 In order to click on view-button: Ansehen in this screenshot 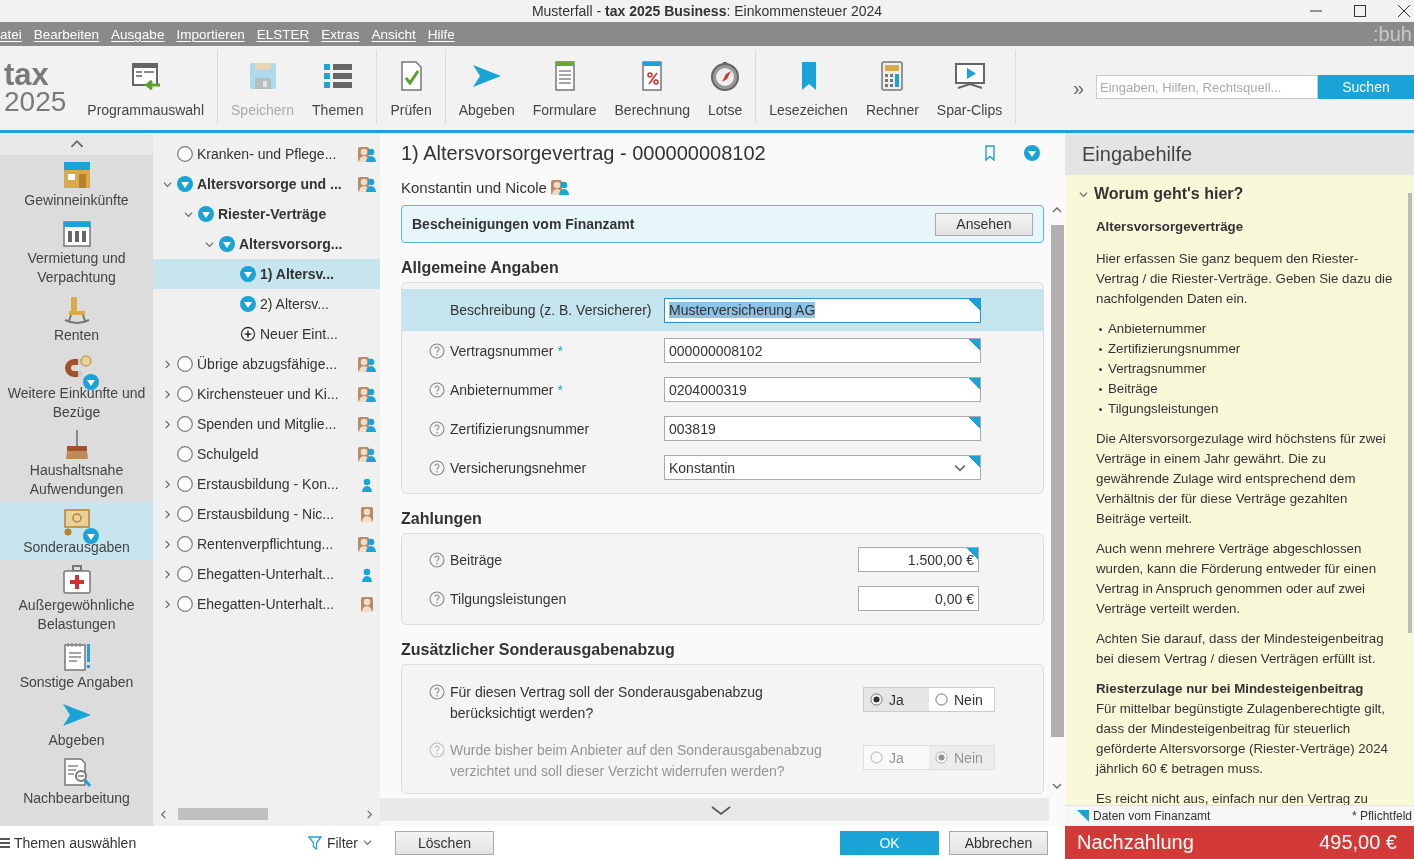, I will do `click(984, 224)`.